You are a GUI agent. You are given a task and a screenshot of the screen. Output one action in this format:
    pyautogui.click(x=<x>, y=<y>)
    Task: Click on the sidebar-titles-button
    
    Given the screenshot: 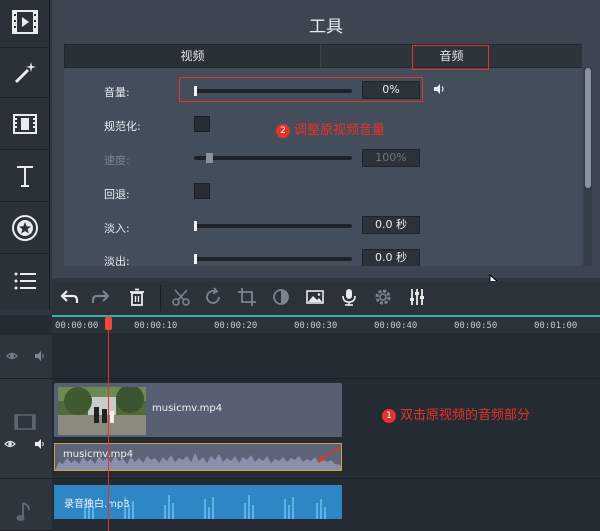 What is the action you would take?
    pyautogui.click(x=25, y=178)
    